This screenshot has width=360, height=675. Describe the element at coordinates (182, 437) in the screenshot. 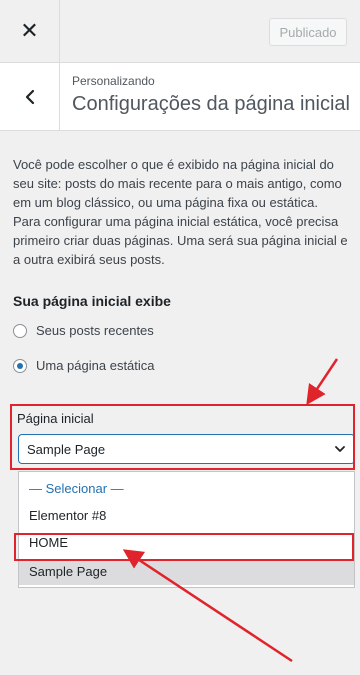

I see `highlight-box-front-page` at that location.